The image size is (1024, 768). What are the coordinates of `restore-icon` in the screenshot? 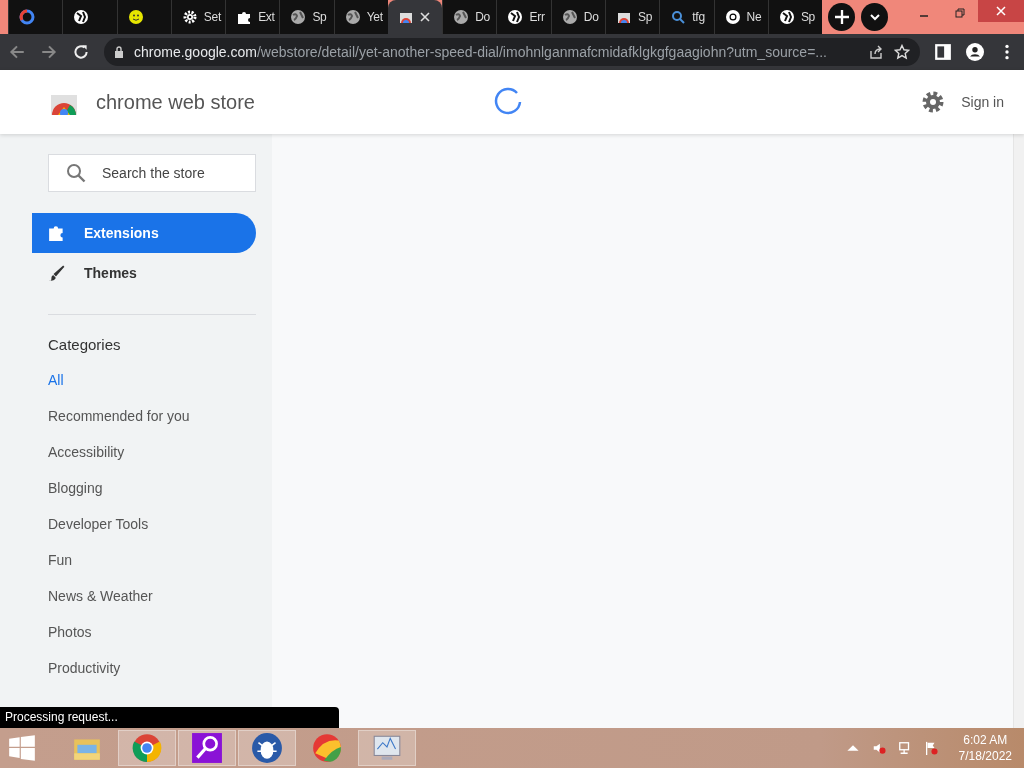 It's located at (960, 13).